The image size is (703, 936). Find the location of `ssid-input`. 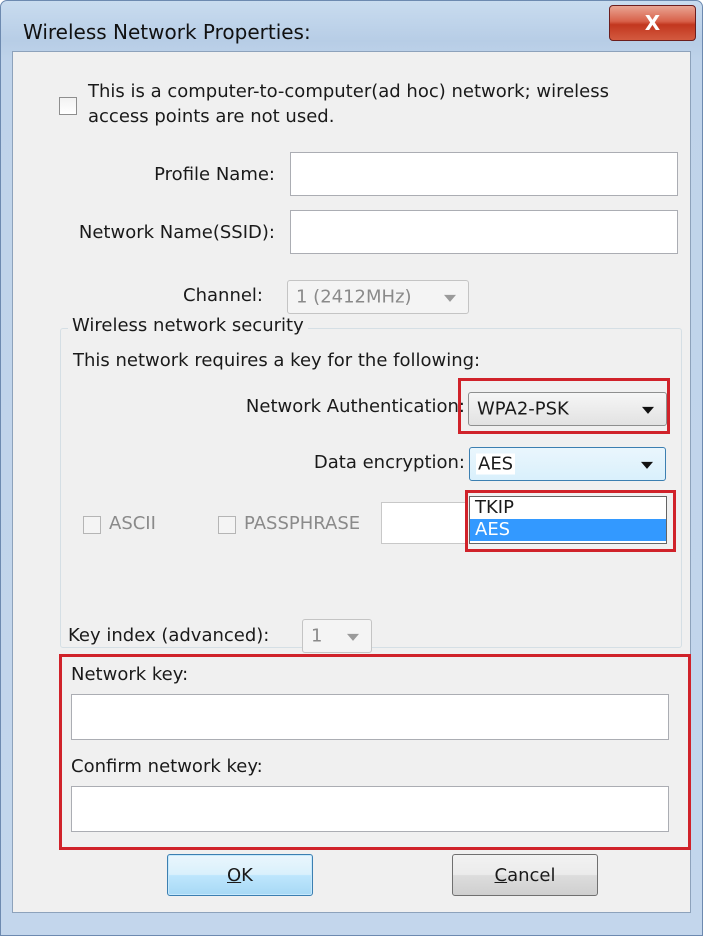

ssid-input is located at coordinates (484, 232).